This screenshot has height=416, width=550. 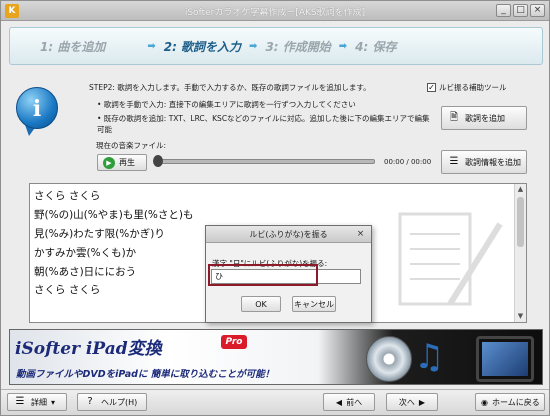 I want to click on notebook-watermark-icon, so click(x=450, y=259).